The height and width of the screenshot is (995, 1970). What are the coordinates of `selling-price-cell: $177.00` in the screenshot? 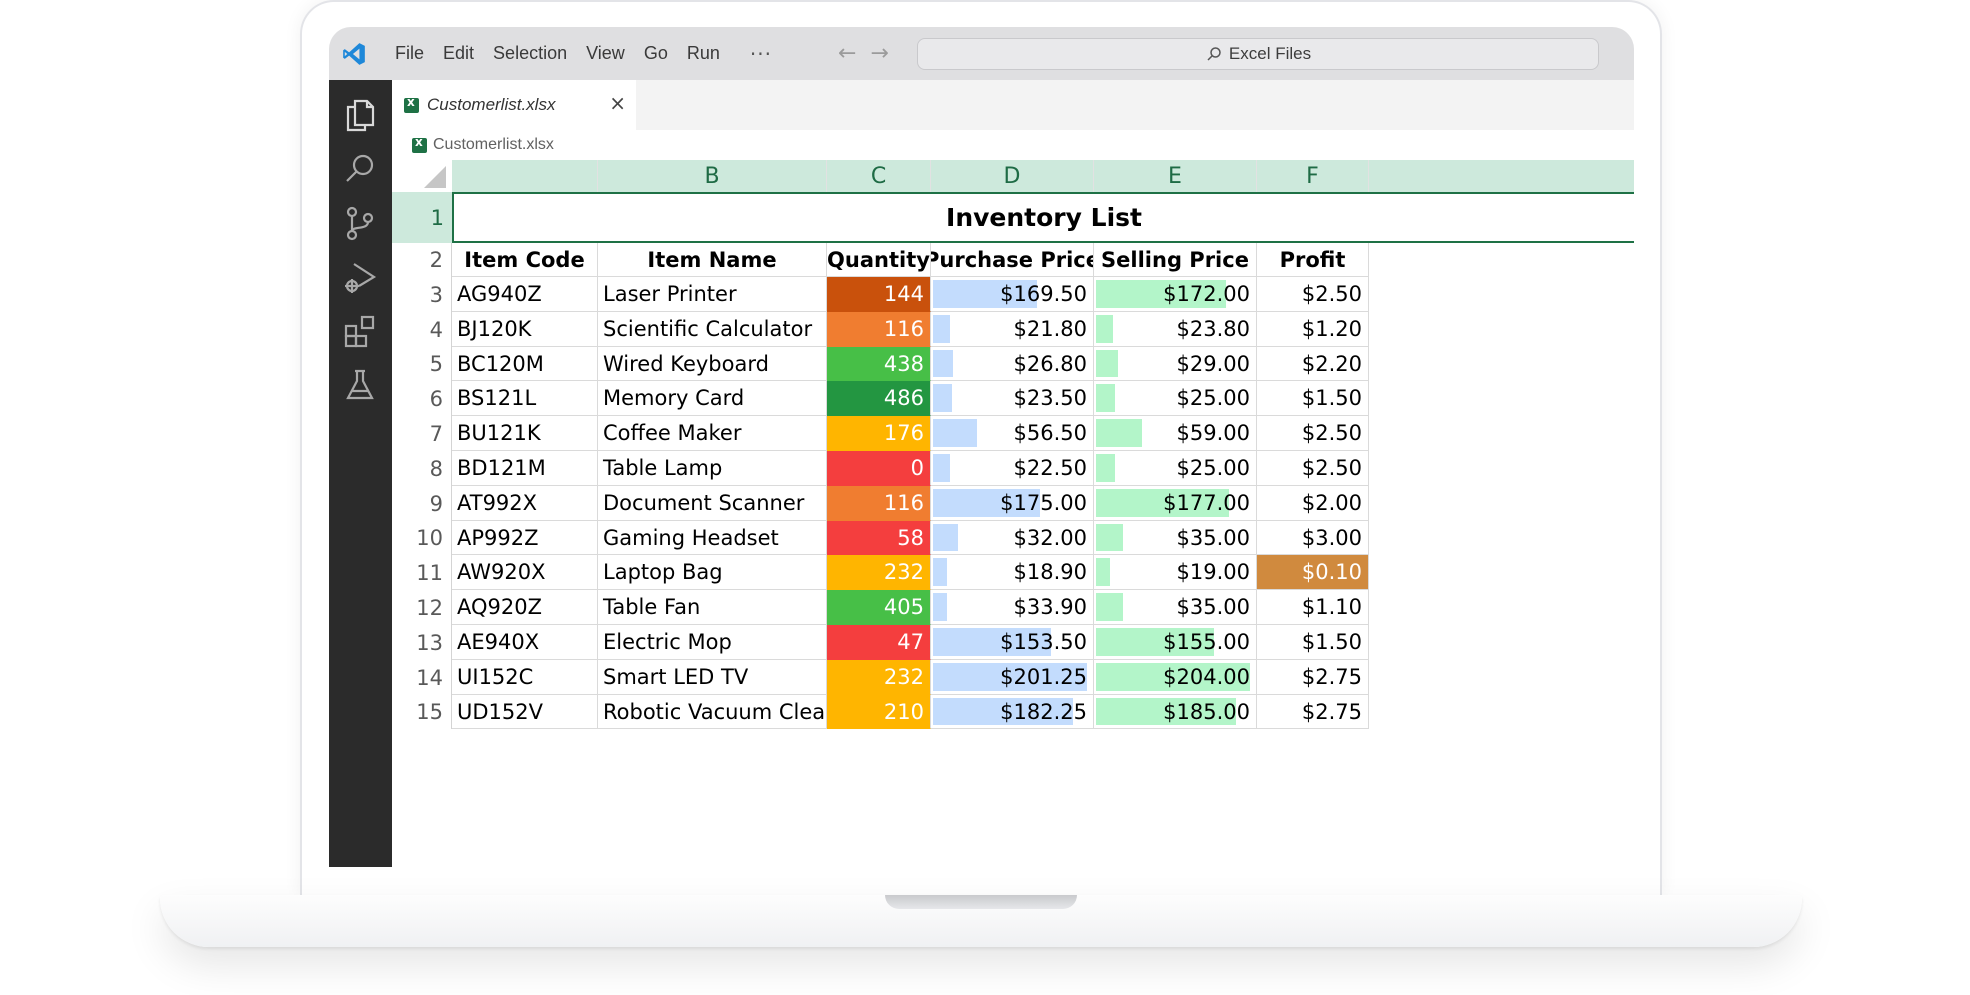 It's located at (1175, 503).